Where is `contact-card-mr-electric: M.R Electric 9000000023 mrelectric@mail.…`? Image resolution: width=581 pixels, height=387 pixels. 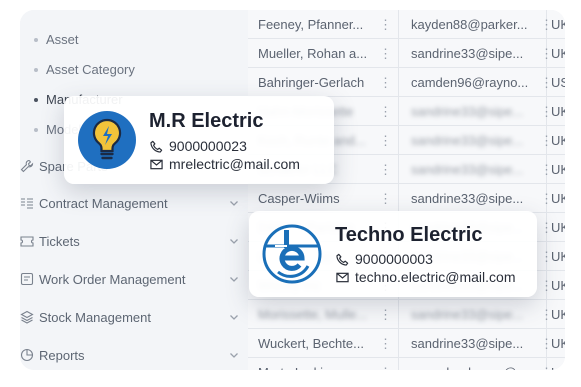
contact-card-mr-electric: M.R Electric 9000000023 mrelectric@mail.… is located at coordinates (199, 140).